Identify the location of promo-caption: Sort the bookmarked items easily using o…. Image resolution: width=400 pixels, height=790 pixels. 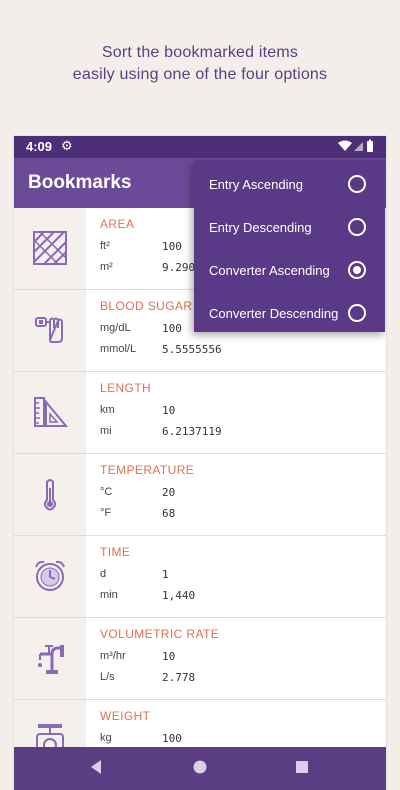
(200, 64).